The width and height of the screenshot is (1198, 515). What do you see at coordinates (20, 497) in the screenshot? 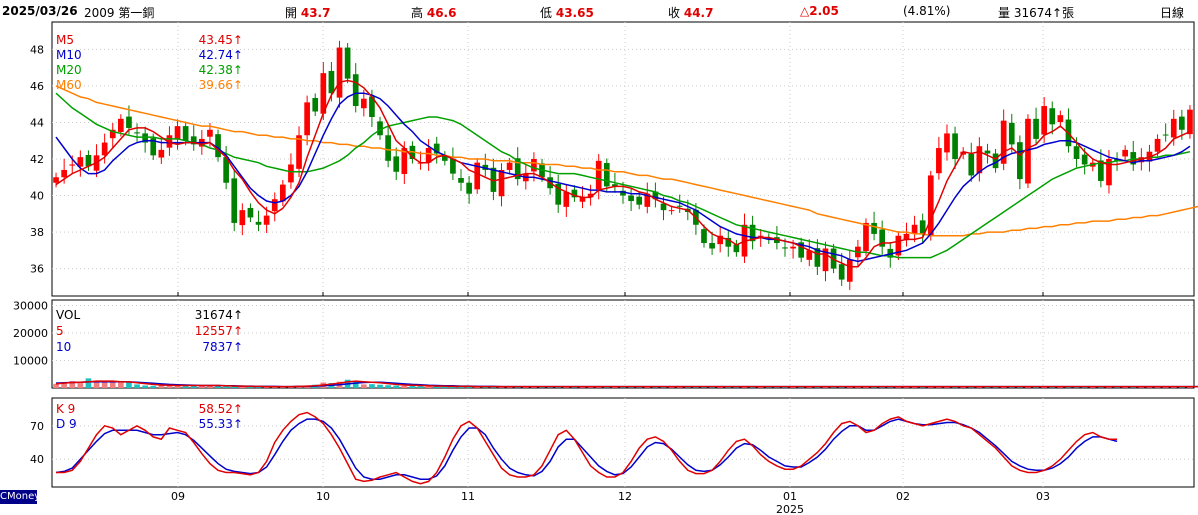
I see `cmoney-logo: CMoney` at bounding box center [20, 497].